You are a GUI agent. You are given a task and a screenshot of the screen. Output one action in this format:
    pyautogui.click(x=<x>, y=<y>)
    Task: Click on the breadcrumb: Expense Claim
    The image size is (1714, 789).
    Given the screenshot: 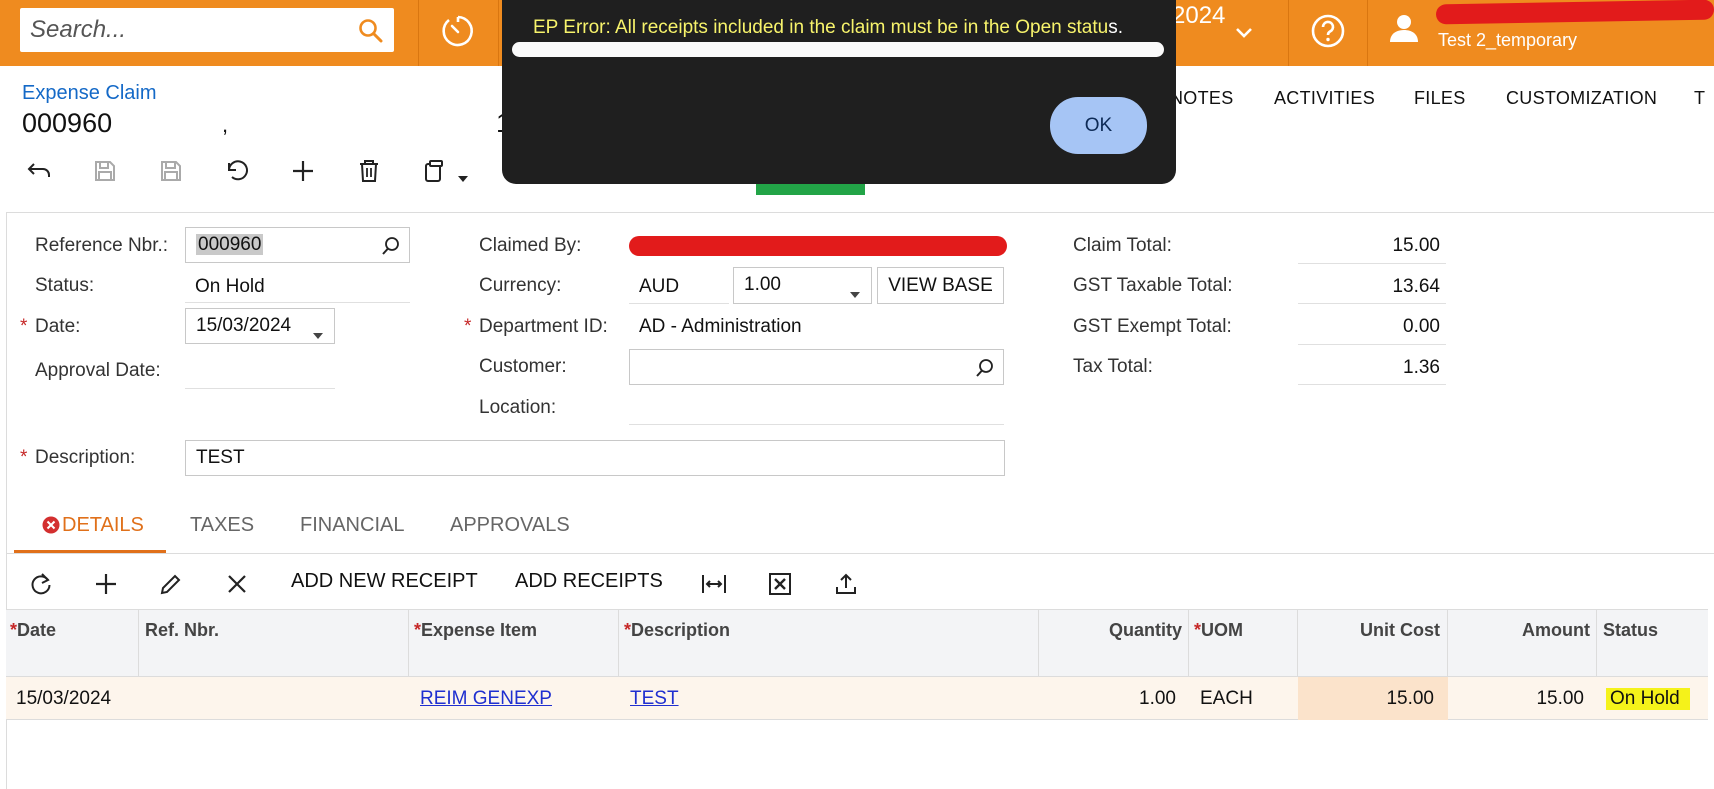 What is the action you would take?
    pyautogui.click(x=89, y=93)
    